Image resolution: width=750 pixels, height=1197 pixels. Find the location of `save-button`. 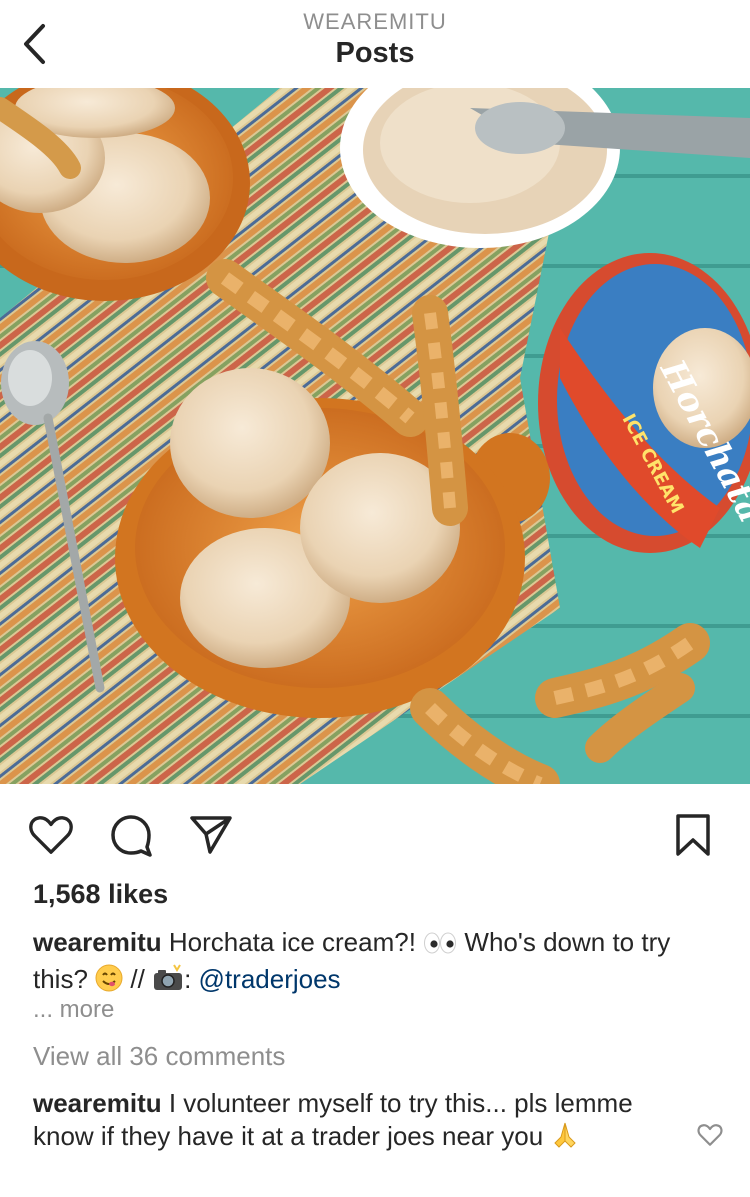

save-button is located at coordinates (693, 835).